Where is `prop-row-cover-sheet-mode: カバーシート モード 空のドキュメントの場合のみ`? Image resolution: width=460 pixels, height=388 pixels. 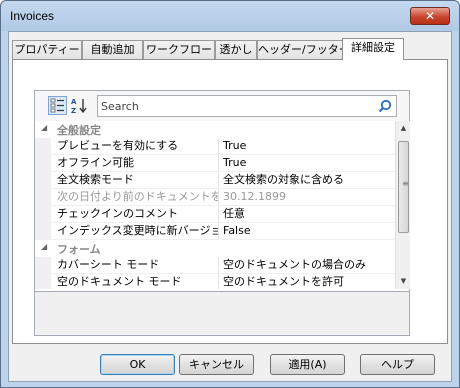
prop-row-cover-sheet-mode: カバーシート モード 空のドキュメントの場合のみ is located at coordinates (215, 265).